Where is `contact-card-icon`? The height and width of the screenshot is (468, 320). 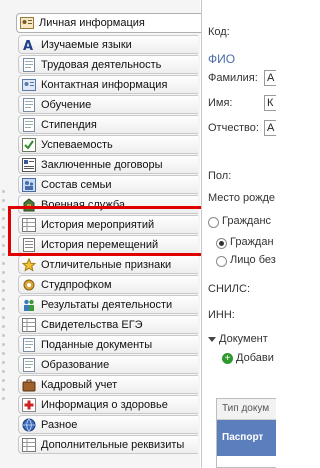
contact-card-icon is located at coordinates (29, 85).